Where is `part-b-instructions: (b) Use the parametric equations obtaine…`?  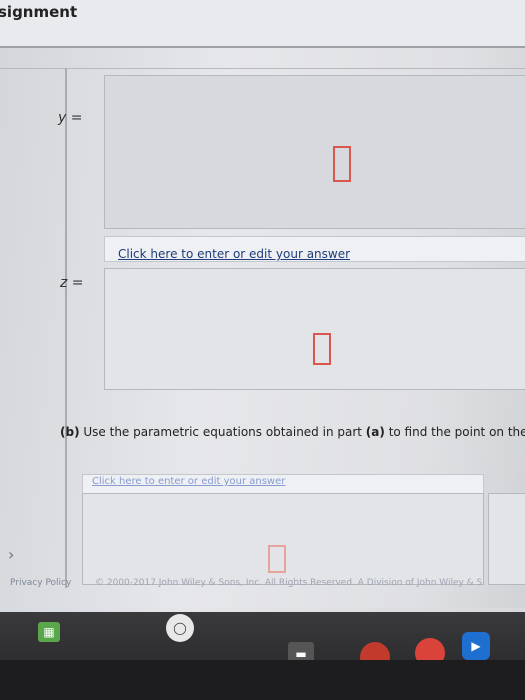 part-b-instructions: (b) Use the parametric equations obtaine… is located at coordinates (292, 432).